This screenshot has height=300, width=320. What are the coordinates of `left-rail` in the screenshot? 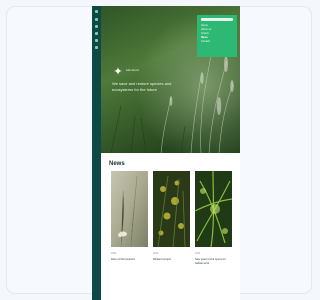 It's located at (96, 153).